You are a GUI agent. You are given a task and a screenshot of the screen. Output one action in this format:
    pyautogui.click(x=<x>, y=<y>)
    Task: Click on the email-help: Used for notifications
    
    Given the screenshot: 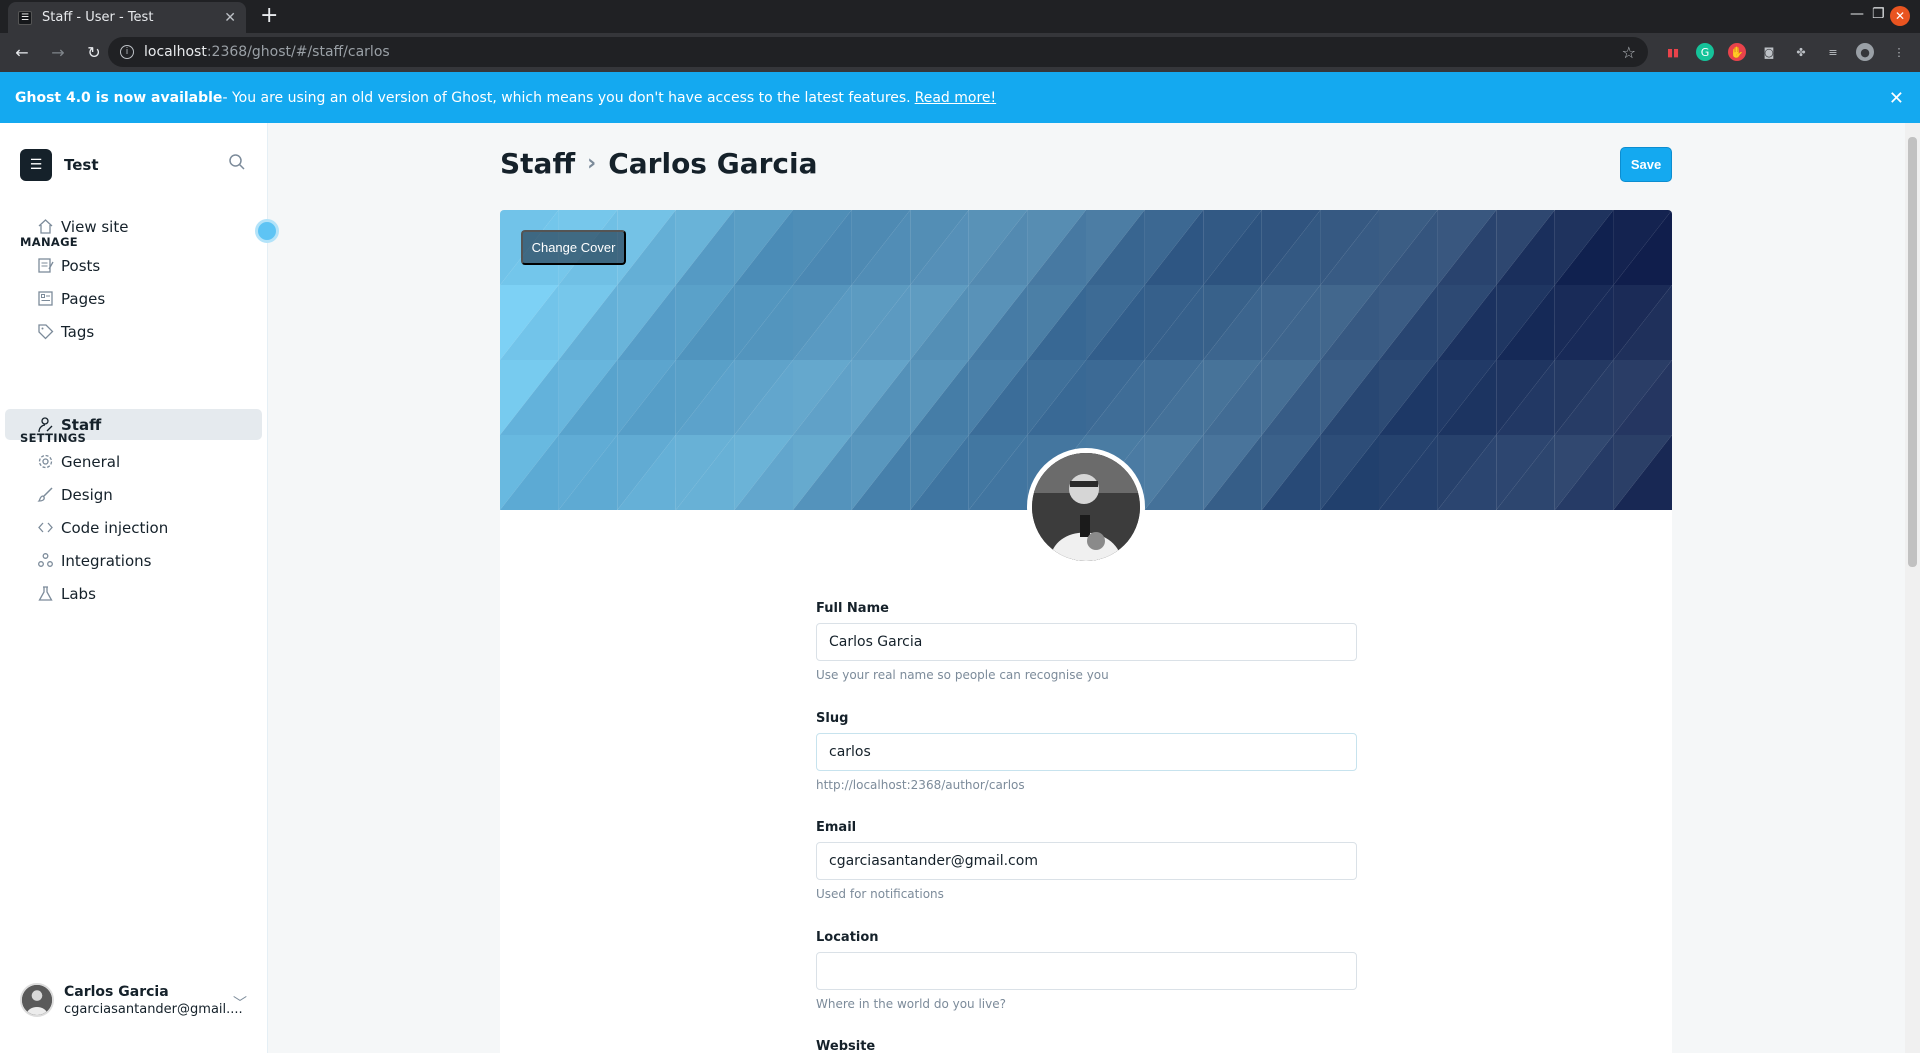 What is the action you would take?
    pyautogui.click(x=880, y=894)
    